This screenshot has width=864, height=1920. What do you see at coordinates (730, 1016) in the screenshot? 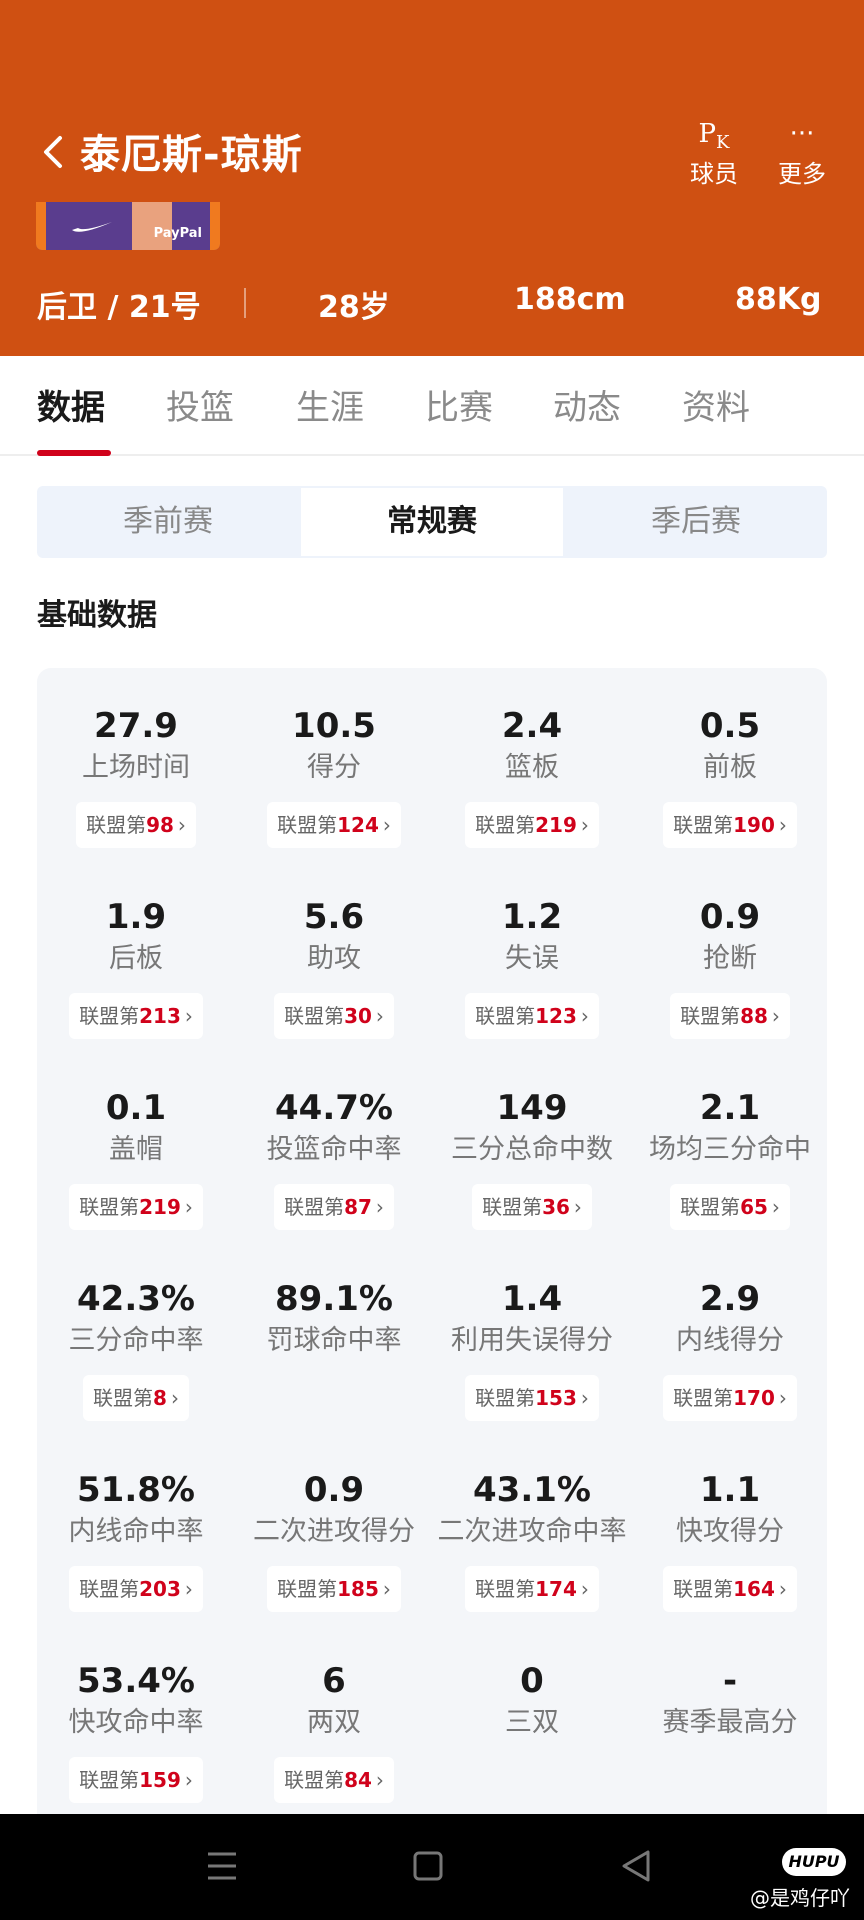
I see `league-rank-button: 联盟第88 ›` at bounding box center [730, 1016].